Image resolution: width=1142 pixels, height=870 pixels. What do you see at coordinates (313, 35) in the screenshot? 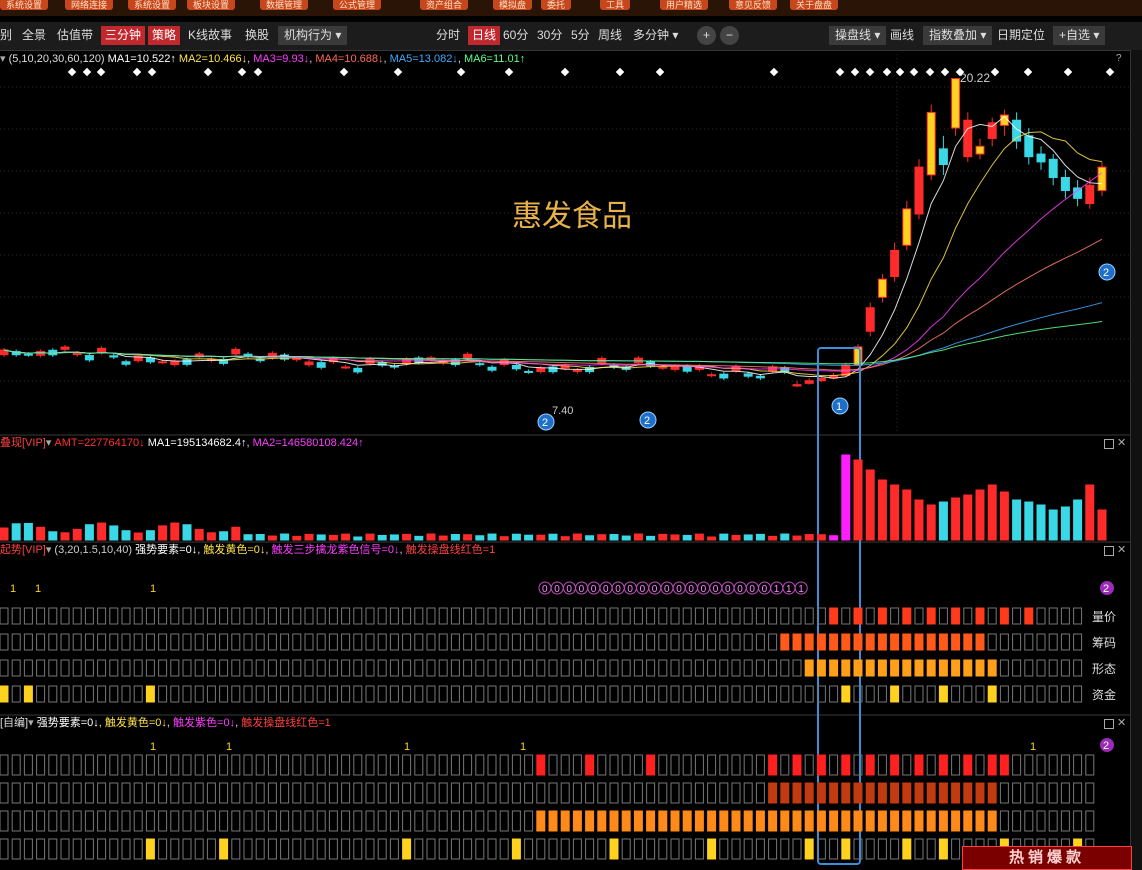
I see `toolbar-tab: 机构行为 ▾` at bounding box center [313, 35].